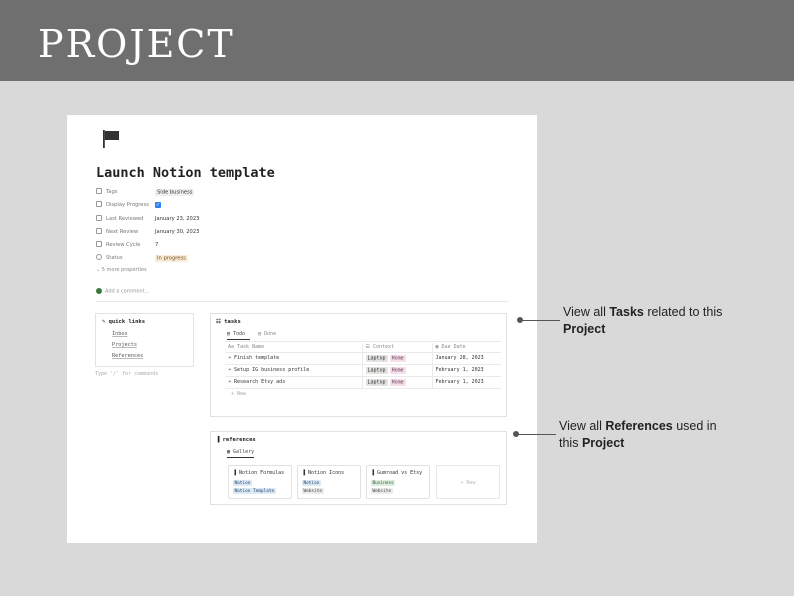  I want to click on calendar-icon, so click(99, 217).